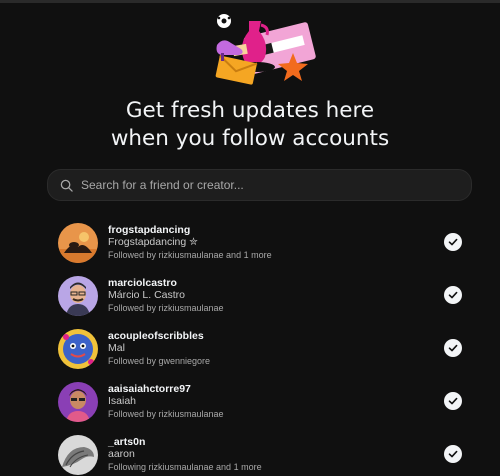 The height and width of the screenshot is (476, 500). What do you see at coordinates (121, 454) in the screenshot?
I see `account-full-name: aaron` at bounding box center [121, 454].